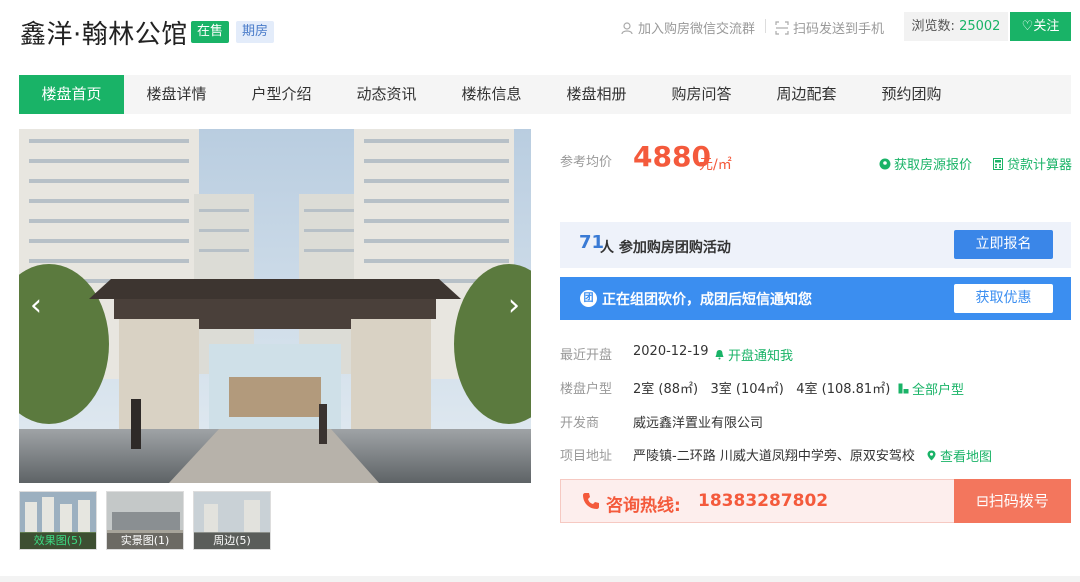 The height and width of the screenshot is (582, 1080). Describe the element at coordinates (774, 456) in the screenshot. I see `address-value: 严陵镇-二环路 川威大道凤翔中学旁、原双安驾校` at that location.